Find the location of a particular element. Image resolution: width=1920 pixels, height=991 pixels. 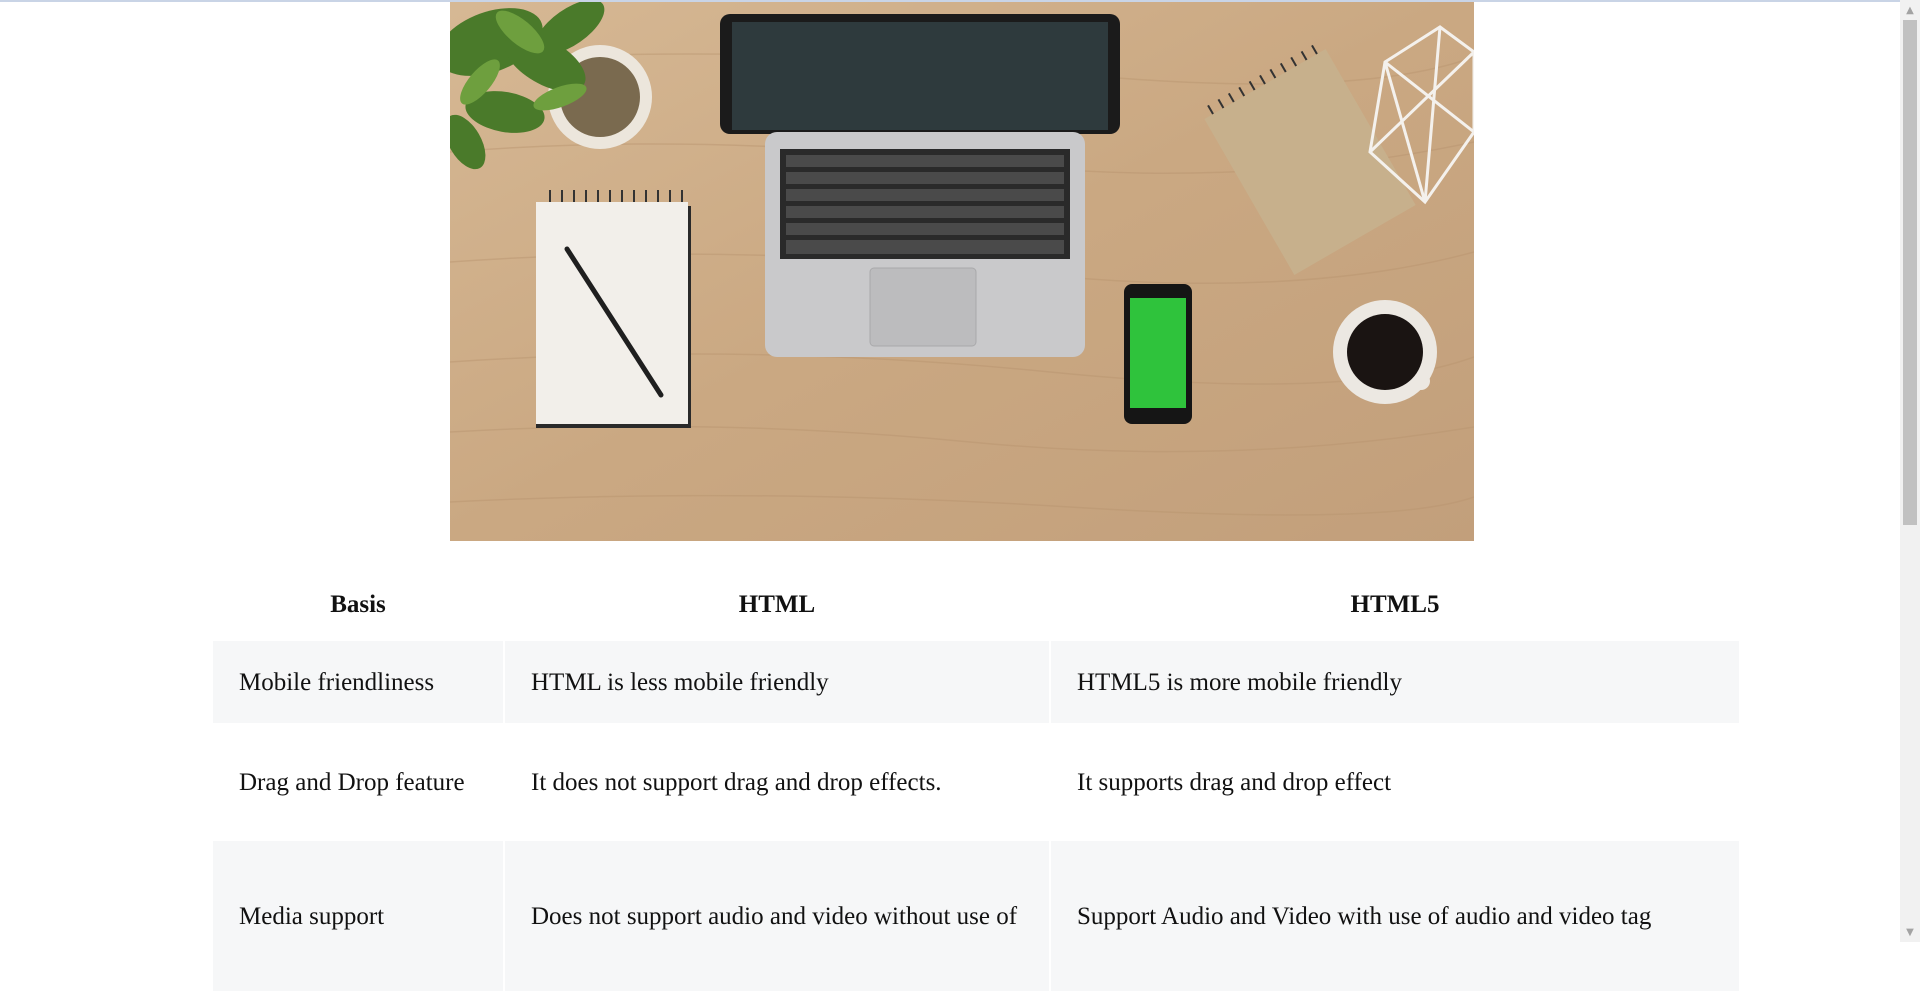

header-basis: Basis is located at coordinates (358, 604).